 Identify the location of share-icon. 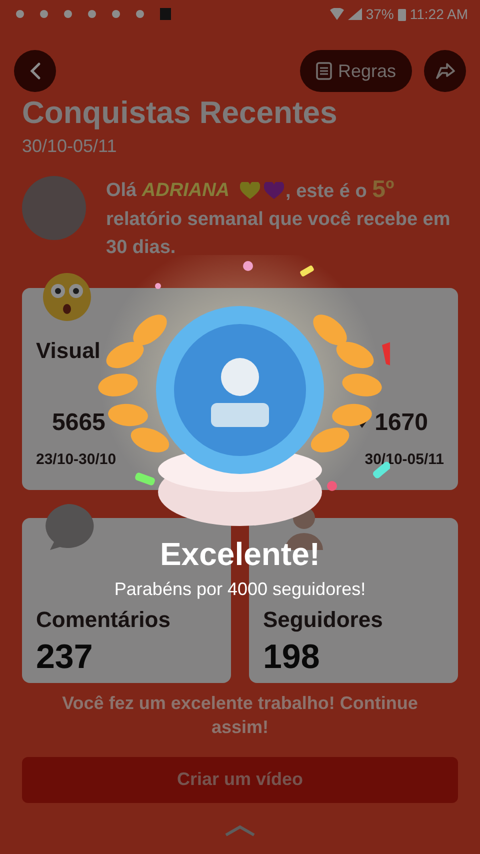
(445, 71).